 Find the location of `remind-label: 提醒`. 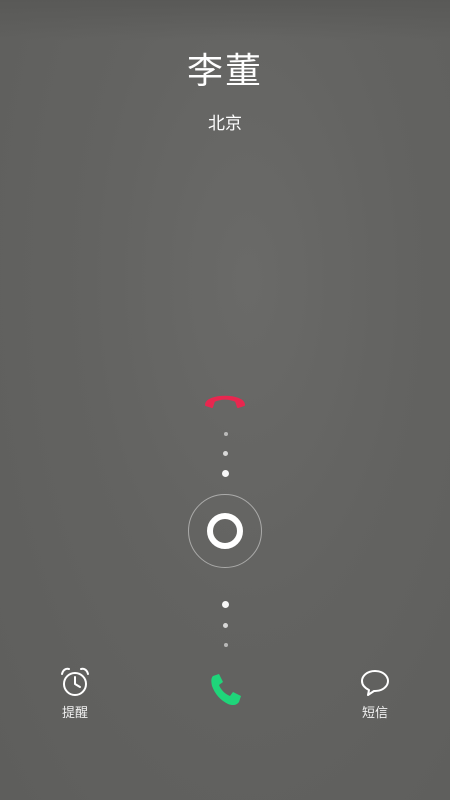

remind-label: 提醒 is located at coordinates (74, 713).